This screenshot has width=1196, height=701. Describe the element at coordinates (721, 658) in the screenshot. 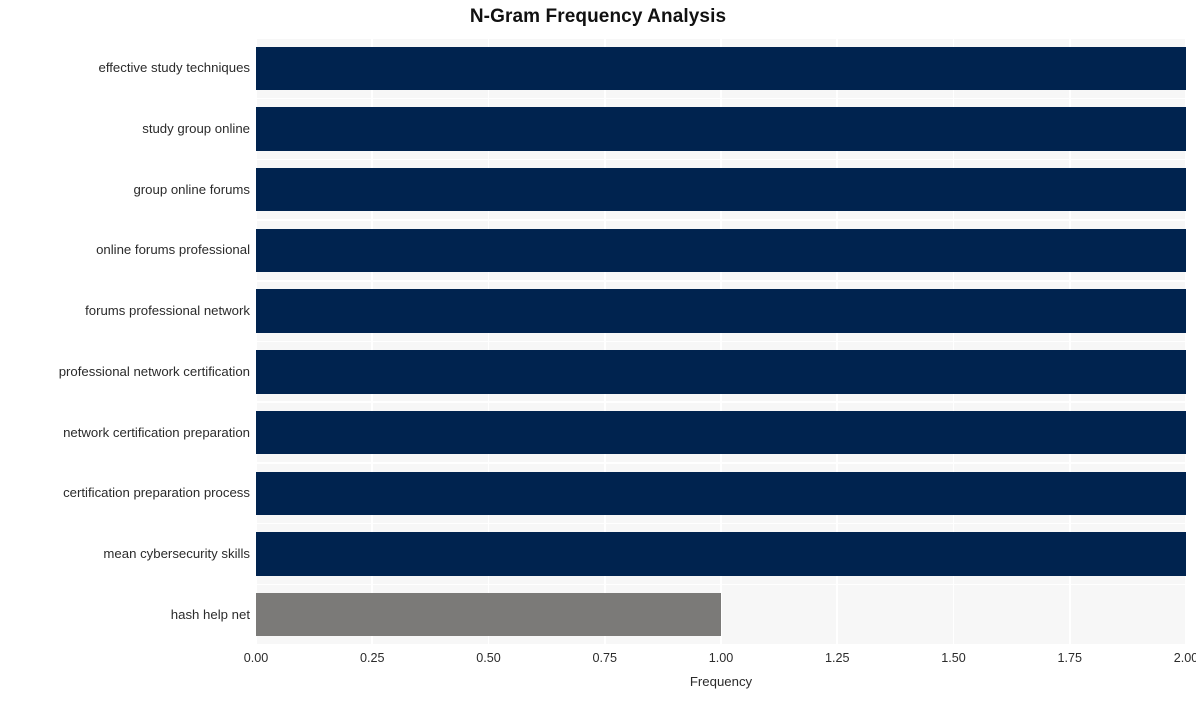

I see `x-axis-tick-label: 1.00` at that location.